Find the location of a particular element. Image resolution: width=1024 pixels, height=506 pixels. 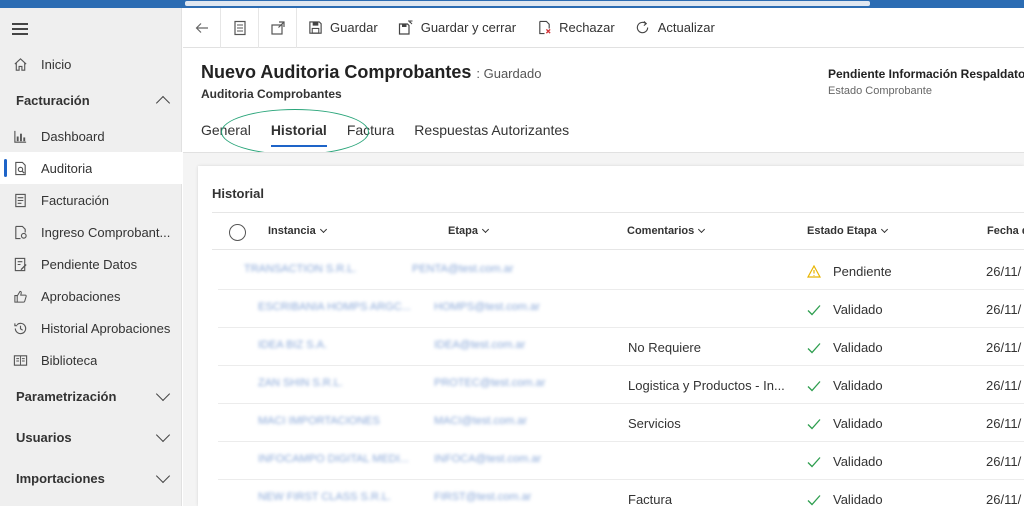

bar-chart-icon is located at coordinates (20, 136).